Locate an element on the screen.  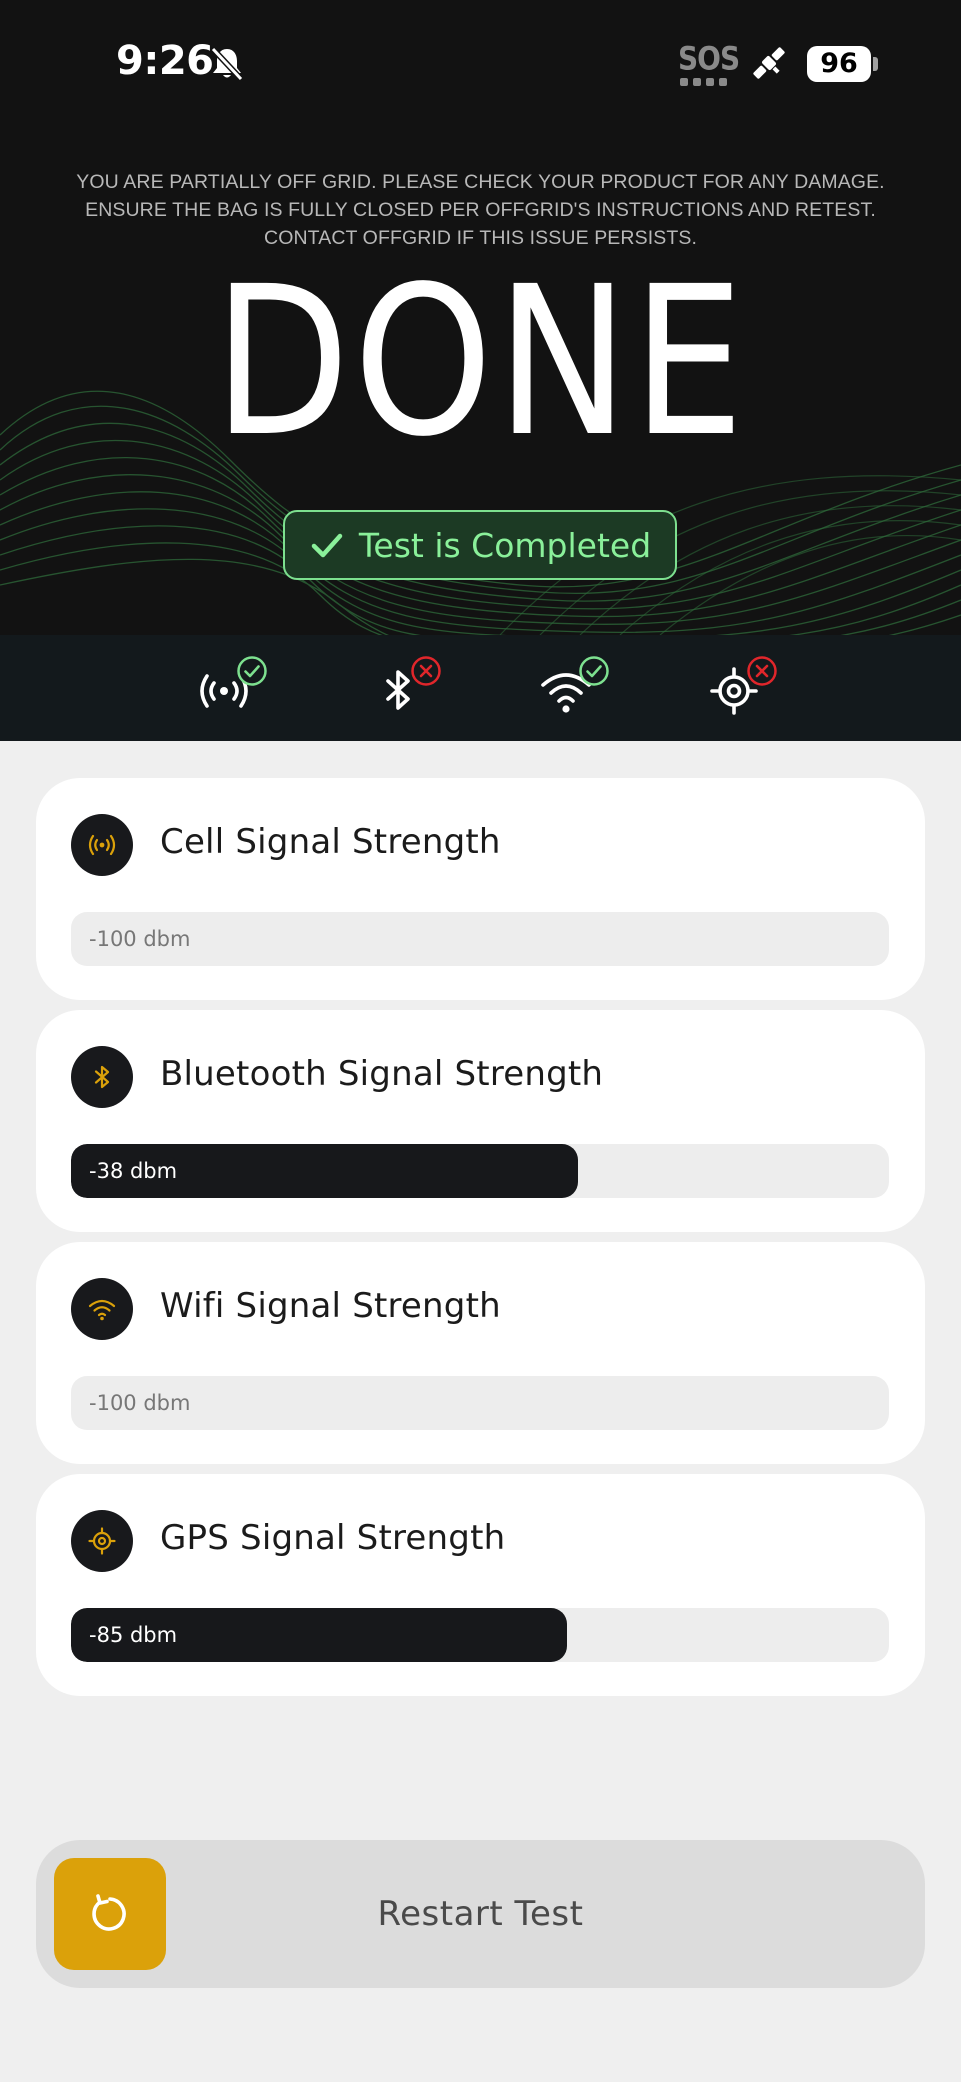
bluetooth-icon is located at coordinates (102, 1077).